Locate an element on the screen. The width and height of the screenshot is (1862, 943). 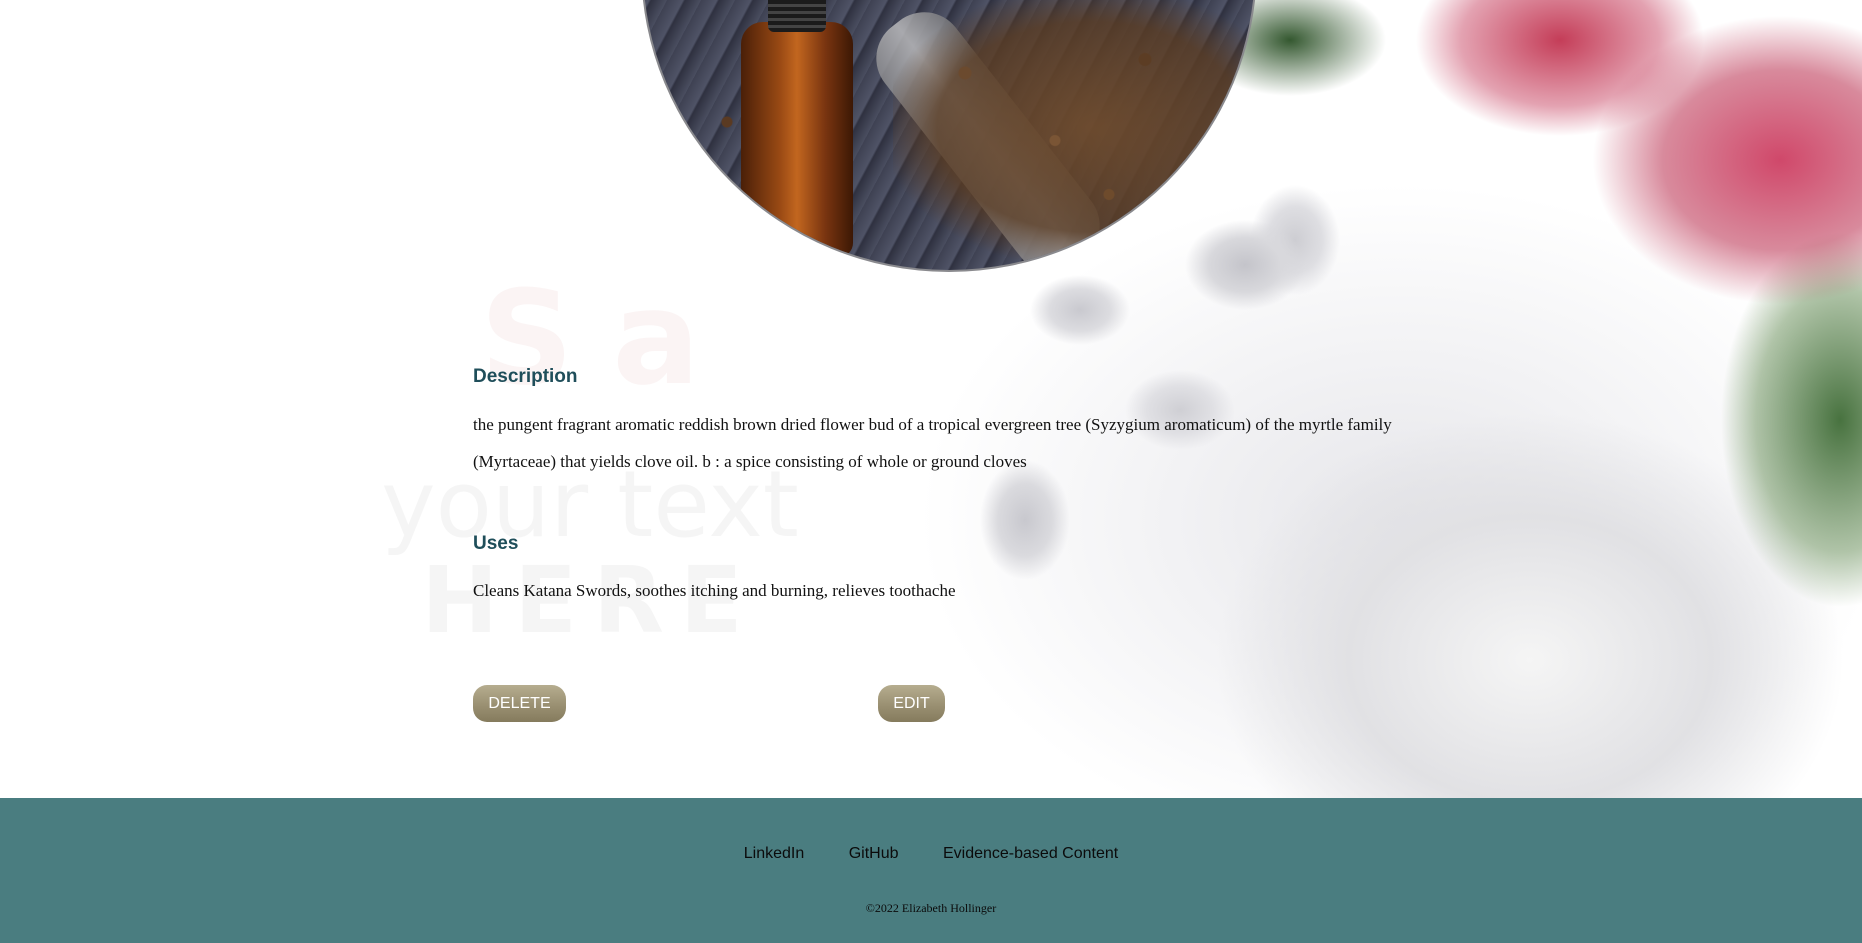
description-heading: Description is located at coordinates (525, 376).